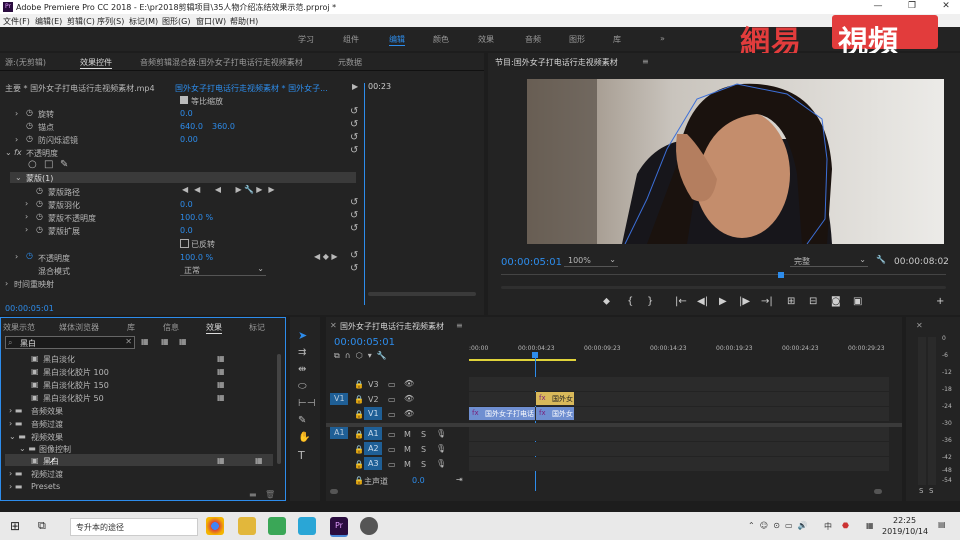  I want to click on file-explorer-icon, so click(247, 526).